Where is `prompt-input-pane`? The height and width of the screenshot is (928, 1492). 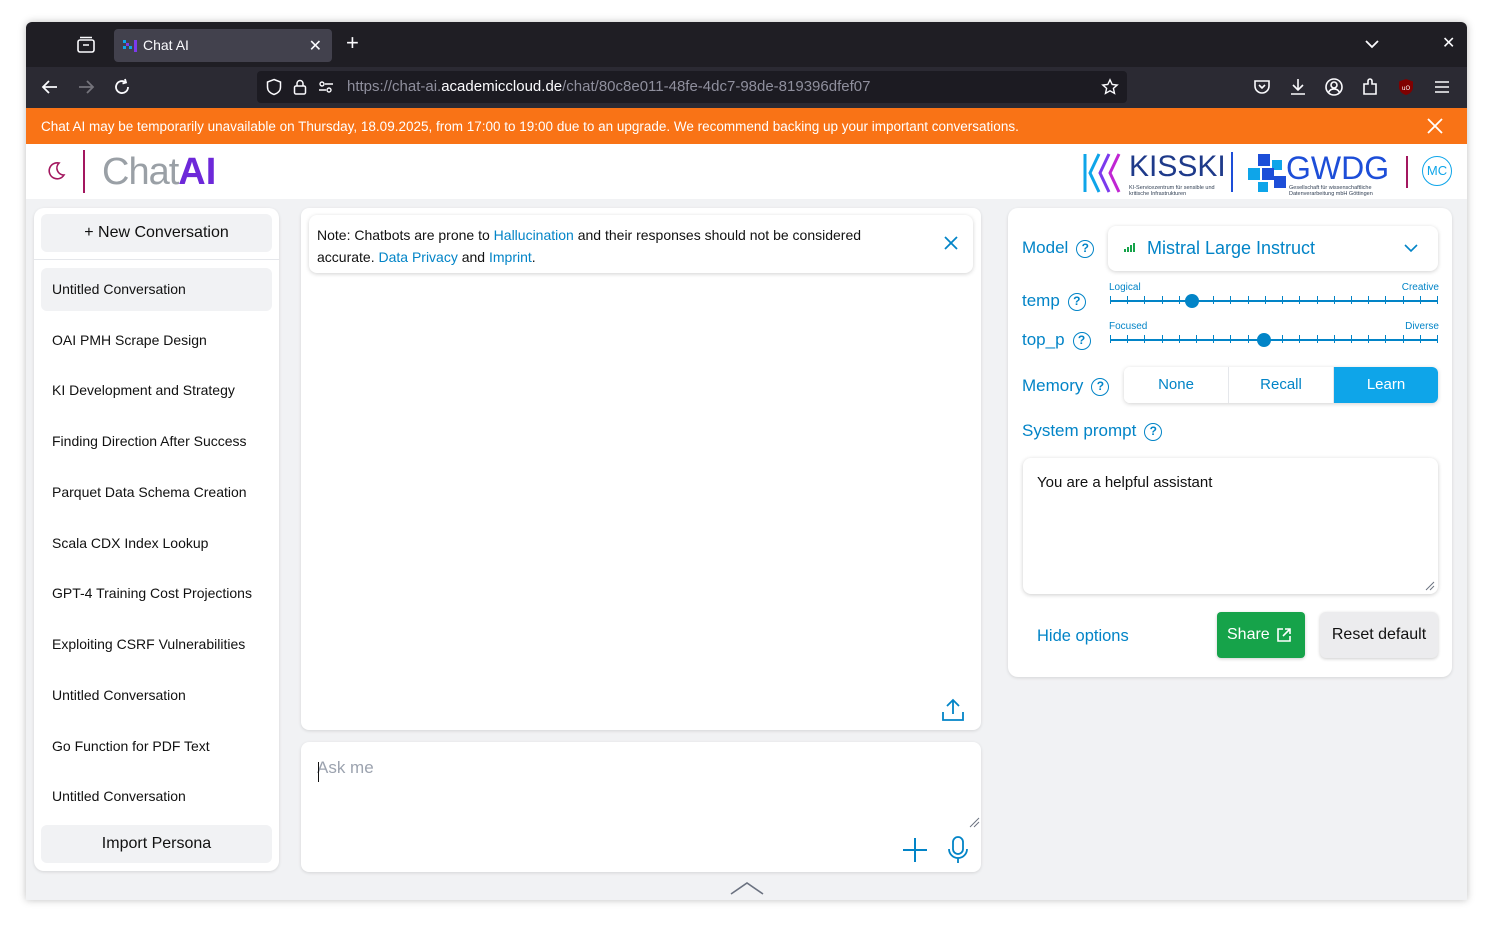 prompt-input-pane is located at coordinates (641, 807).